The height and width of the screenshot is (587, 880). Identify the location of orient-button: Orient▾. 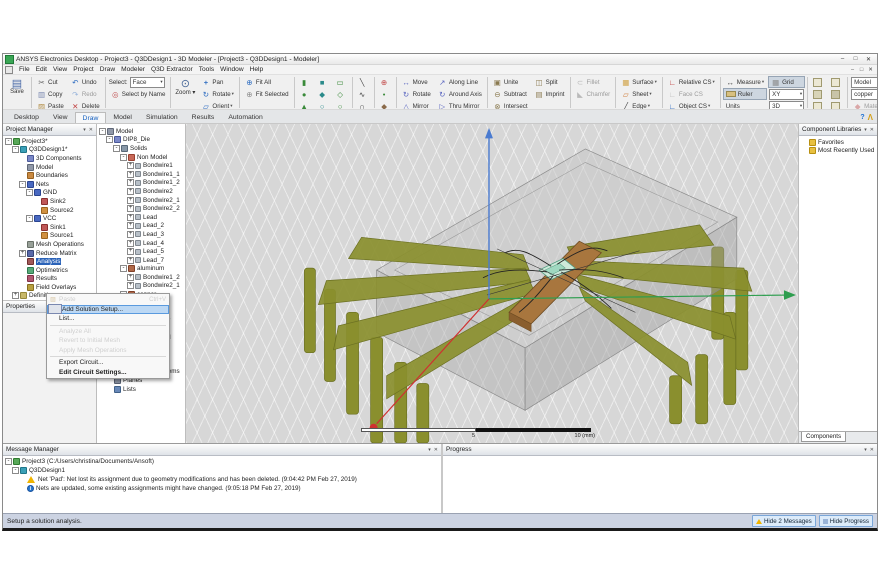
(217, 105).